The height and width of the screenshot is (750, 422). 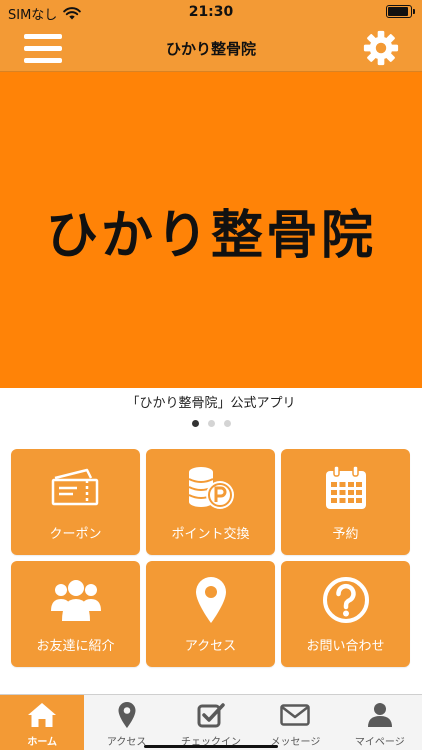 What do you see at coordinates (210, 235) in the screenshot?
I see `banner-text: ひかり整骨院` at bounding box center [210, 235].